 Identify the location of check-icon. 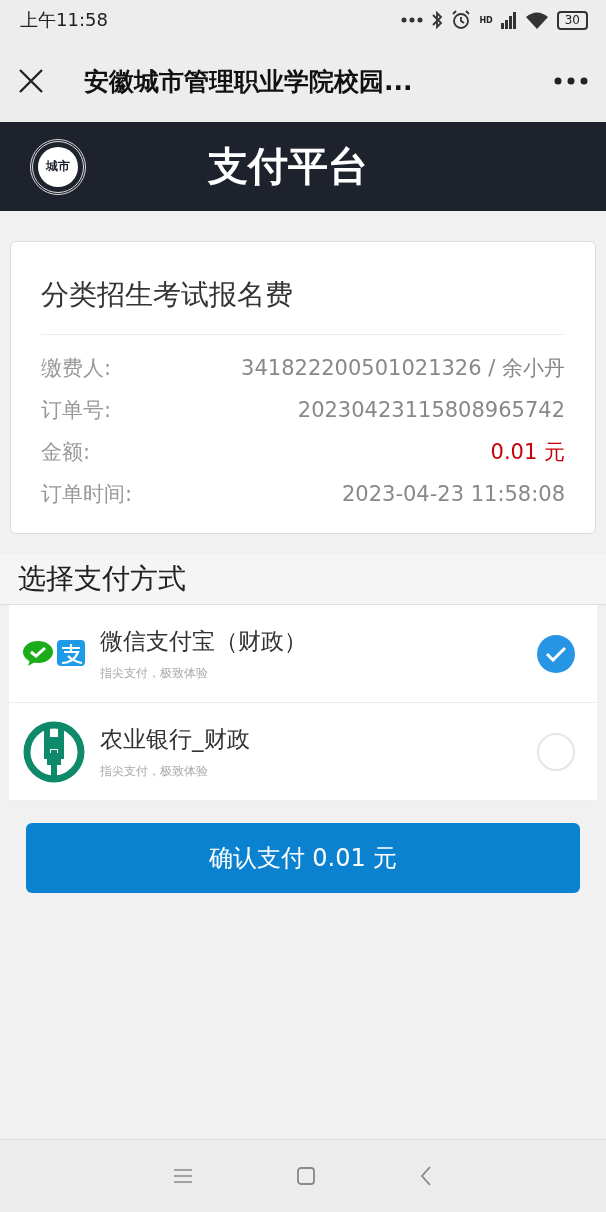
(556, 653).